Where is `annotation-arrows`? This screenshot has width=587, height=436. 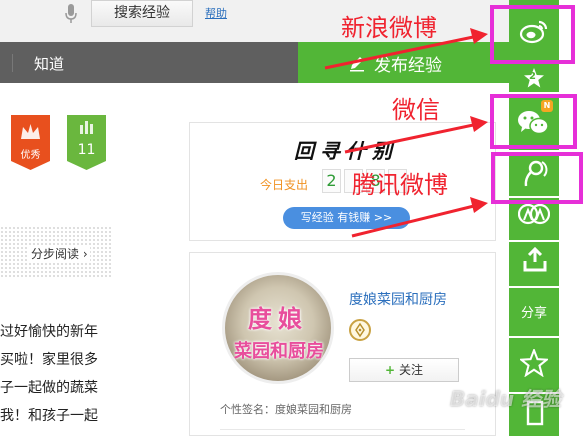
annotation-arrows is located at coordinates (406, 133).